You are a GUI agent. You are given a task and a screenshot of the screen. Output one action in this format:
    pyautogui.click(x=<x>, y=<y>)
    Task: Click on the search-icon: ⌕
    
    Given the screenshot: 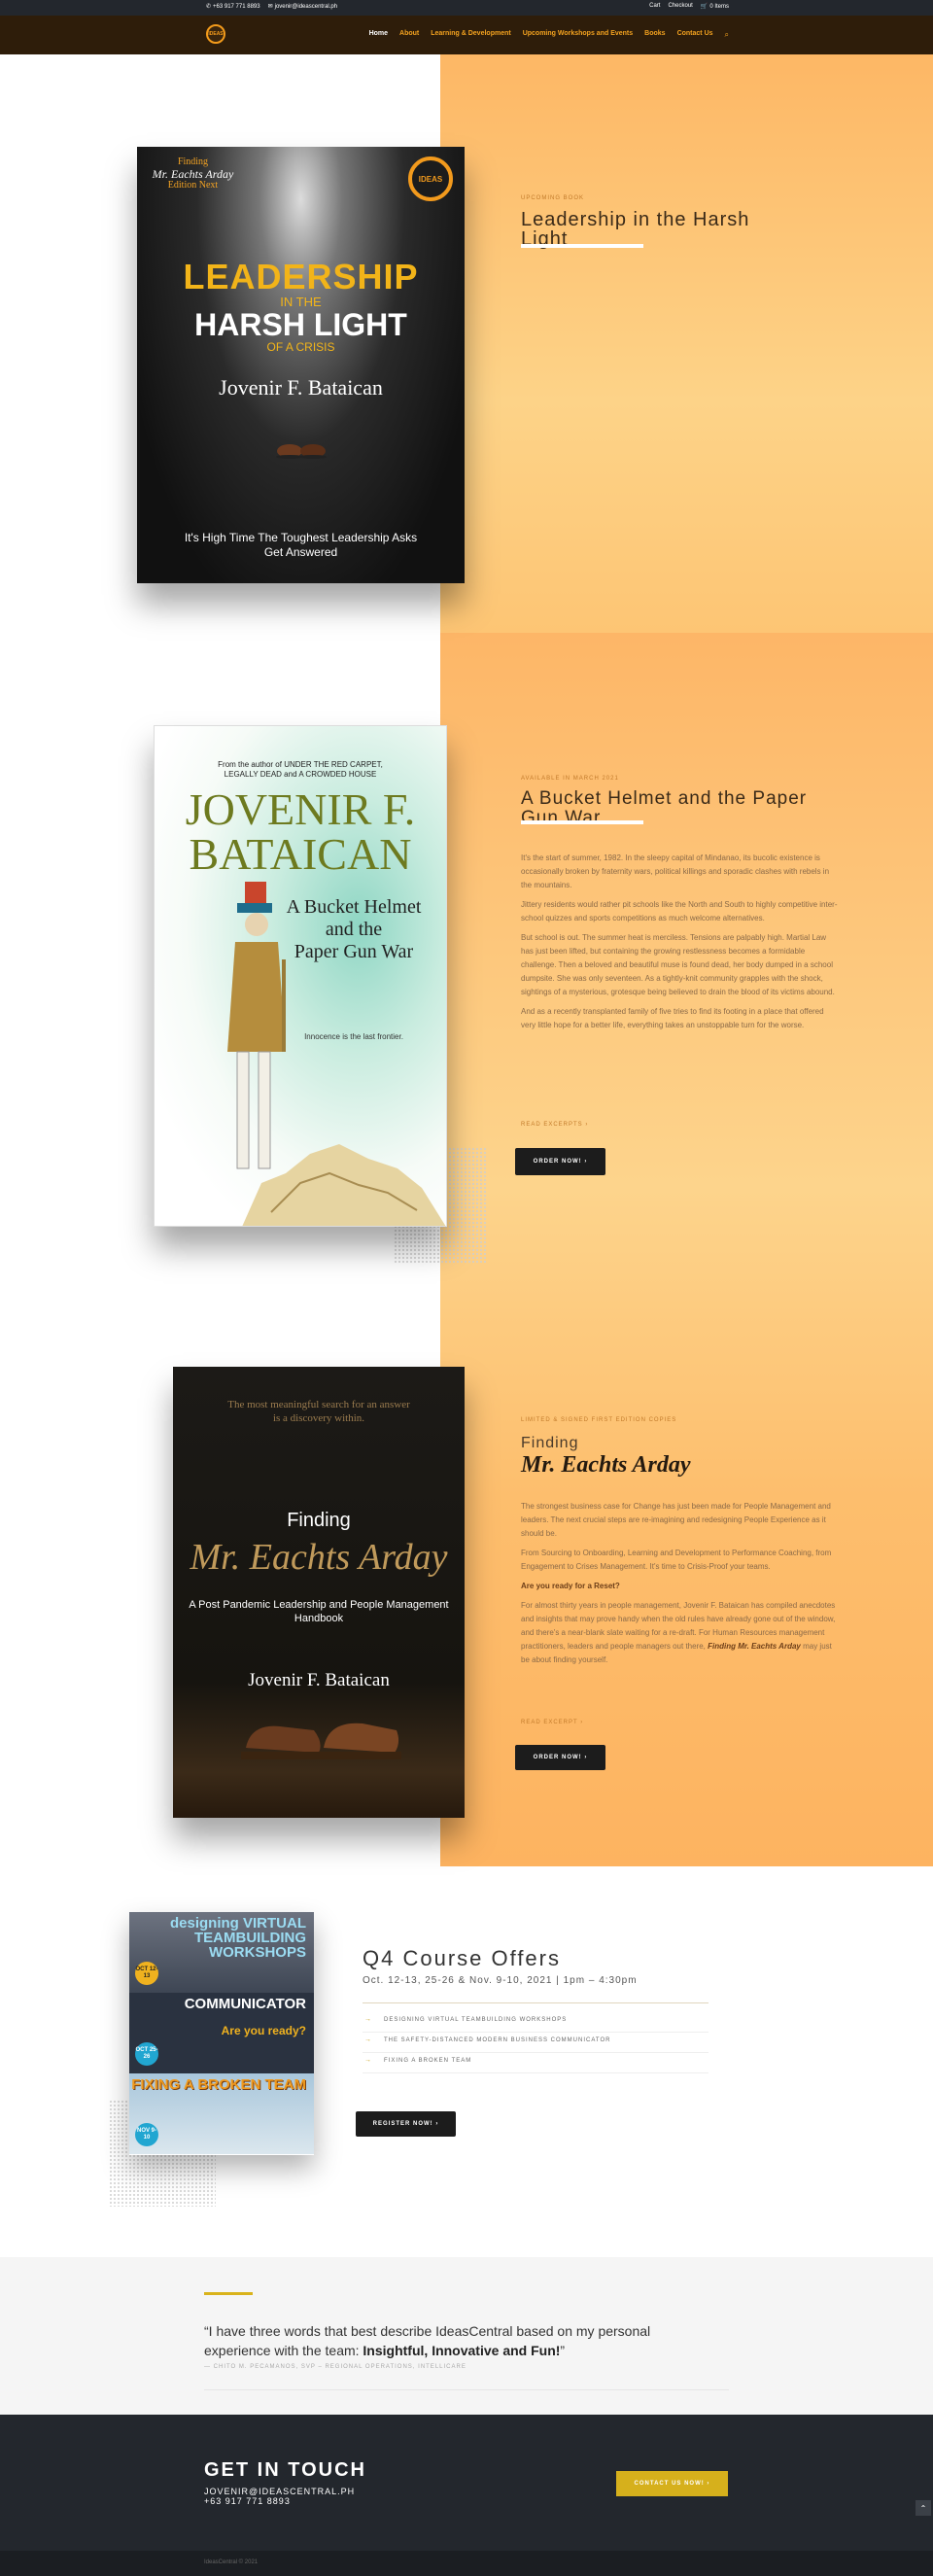 What is the action you would take?
    pyautogui.click(x=727, y=35)
    